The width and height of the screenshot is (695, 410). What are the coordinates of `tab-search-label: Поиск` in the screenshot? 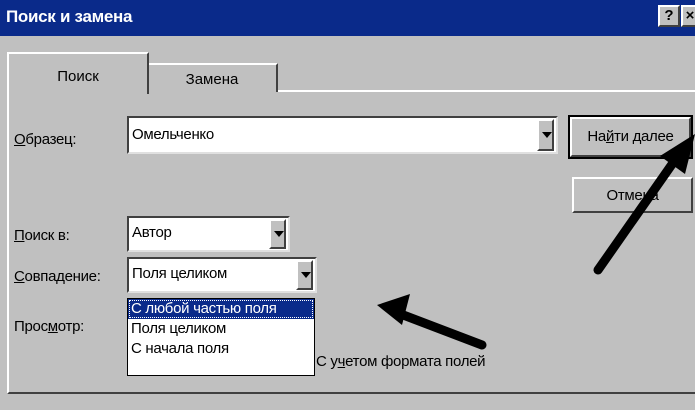 It's located at (78, 76).